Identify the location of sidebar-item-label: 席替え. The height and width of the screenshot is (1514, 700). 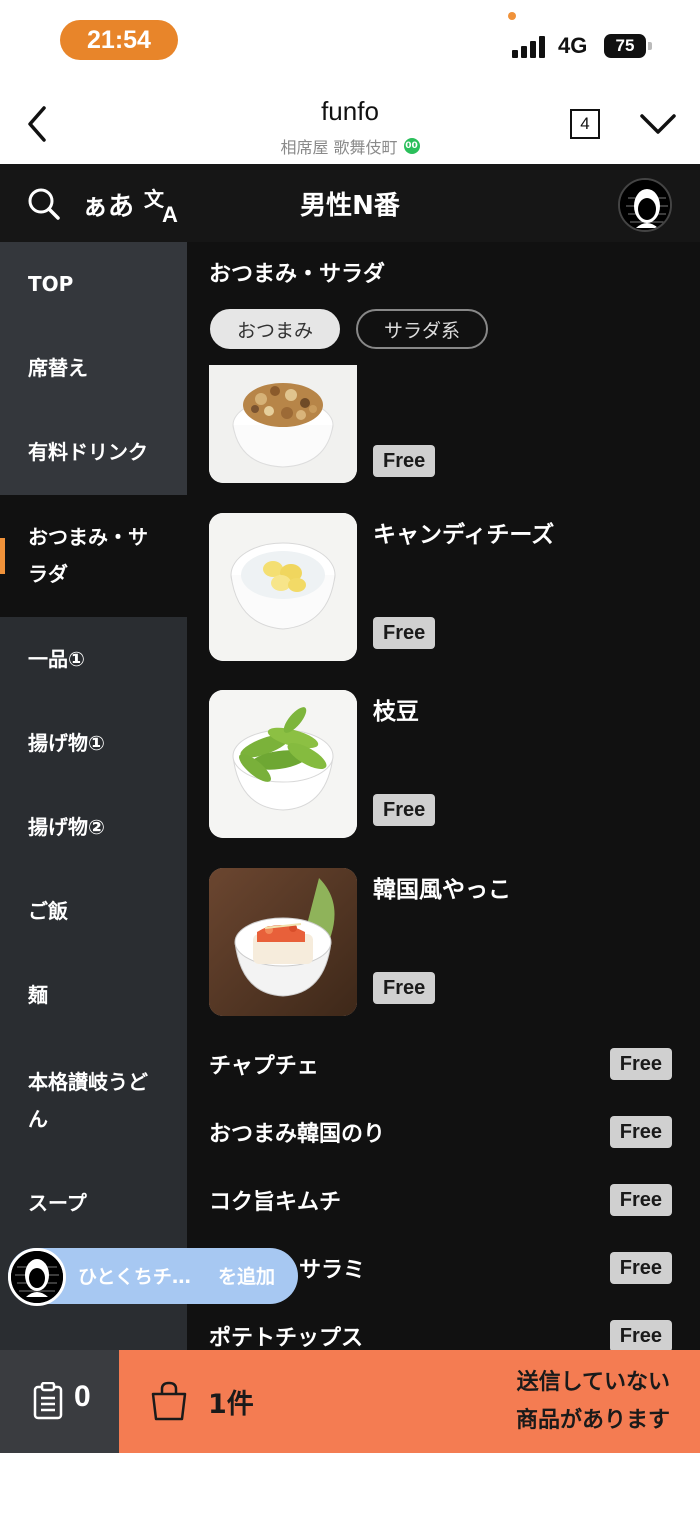
(58, 367).